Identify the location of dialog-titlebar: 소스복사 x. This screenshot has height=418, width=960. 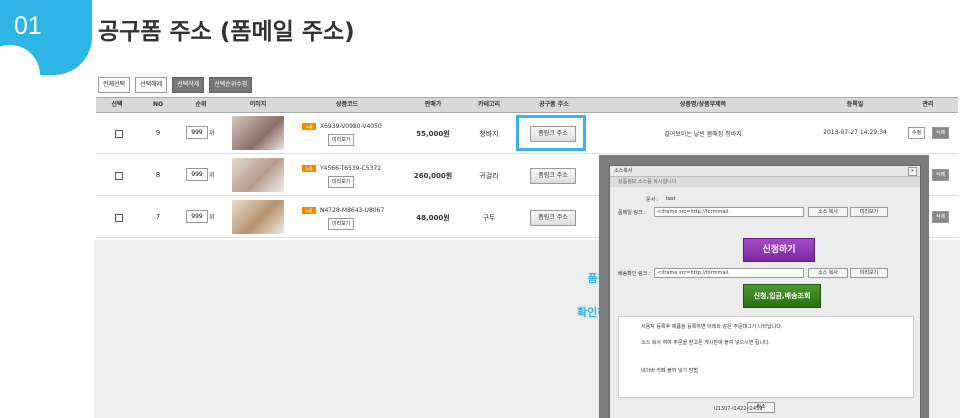
(765, 171).